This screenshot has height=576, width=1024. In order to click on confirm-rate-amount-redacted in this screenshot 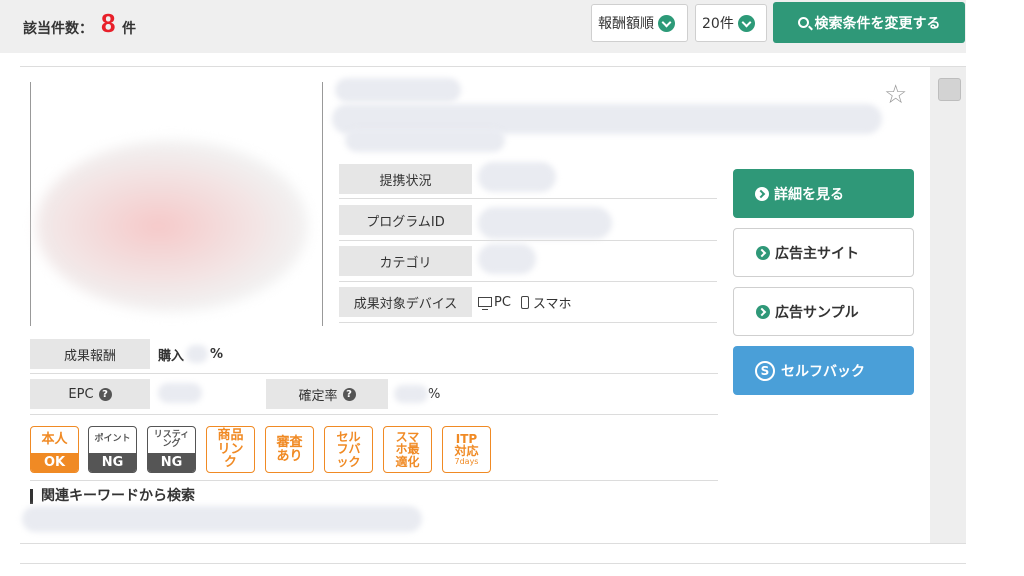, I will do `click(411, 394)`.